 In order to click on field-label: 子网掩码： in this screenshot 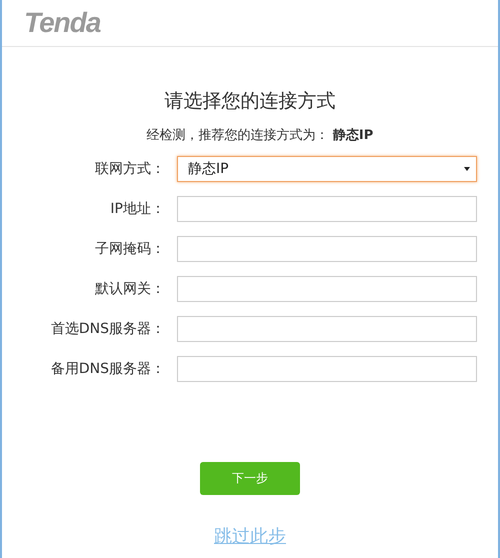, I will do `click(130, 249)`.